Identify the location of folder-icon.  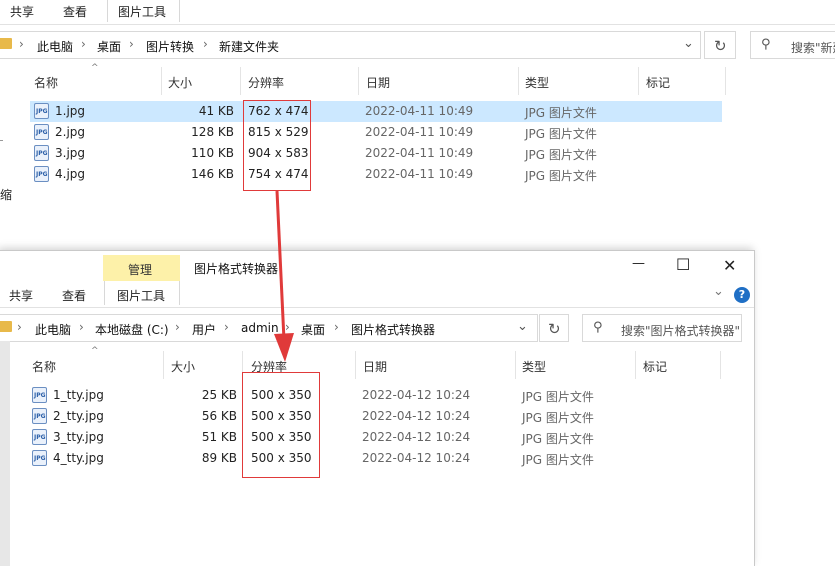
(6, 326).